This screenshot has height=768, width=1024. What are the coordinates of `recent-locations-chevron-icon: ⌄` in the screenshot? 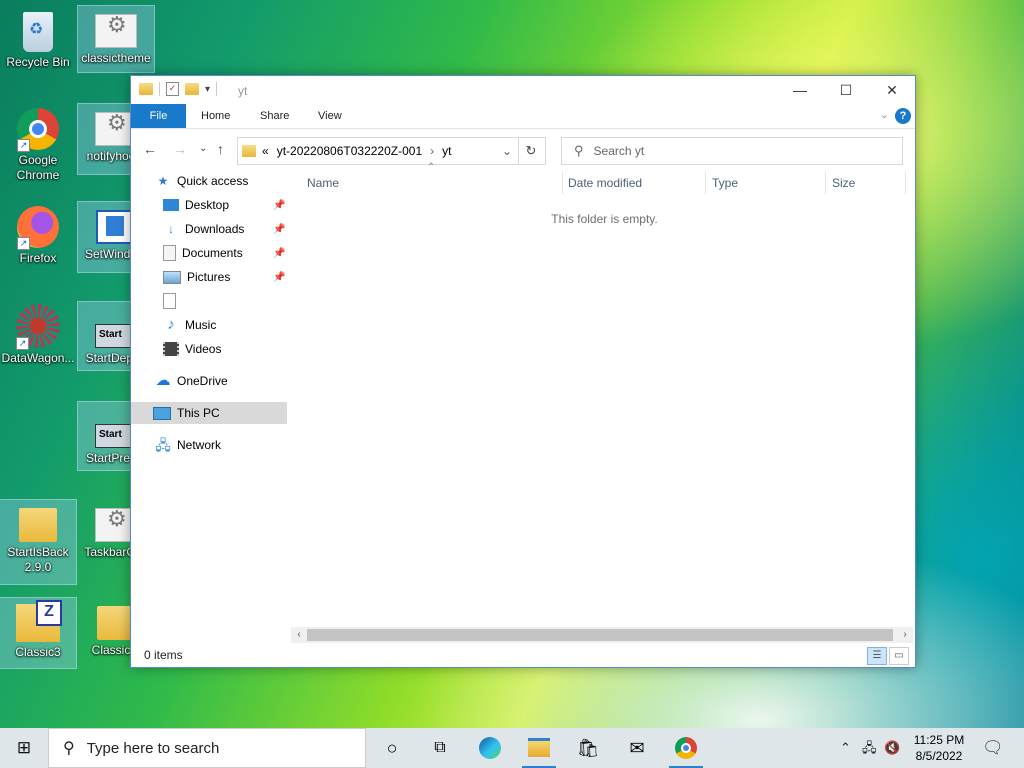 It's located at (203, 148).